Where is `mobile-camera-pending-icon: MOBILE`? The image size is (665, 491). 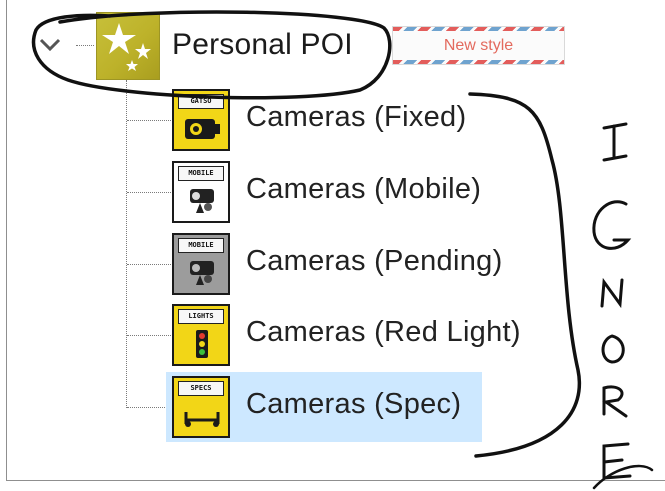 mobile-camera-pending-icon: MOBILE is located at coordinates (201, 264).